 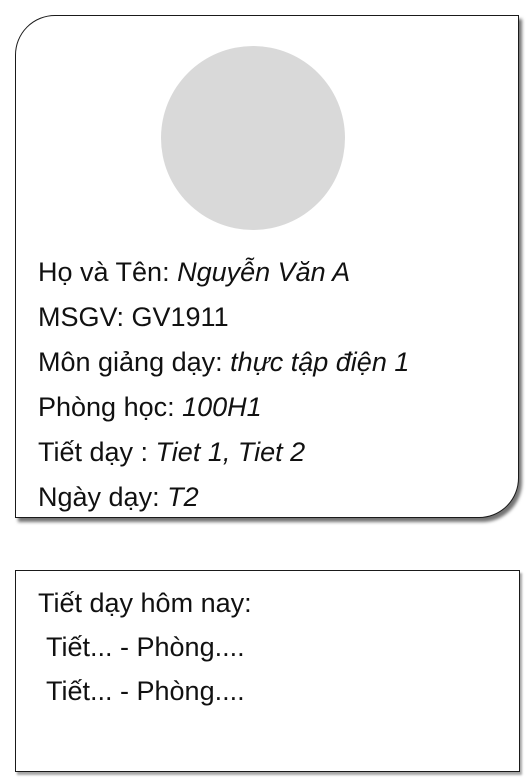 I want to click on periods-label: Tiết dạy :, so click(x=97, y=452).